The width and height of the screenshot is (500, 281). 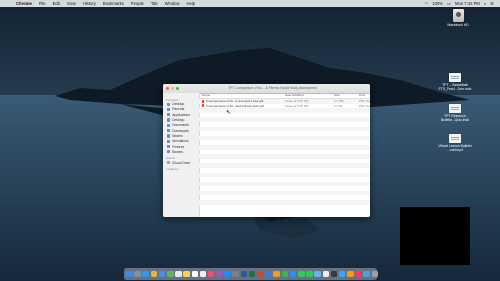 What do you see at coordinates (364, 95) in the screenshot?
I see `column-kind: Kind` at bounding box center [364, 95].